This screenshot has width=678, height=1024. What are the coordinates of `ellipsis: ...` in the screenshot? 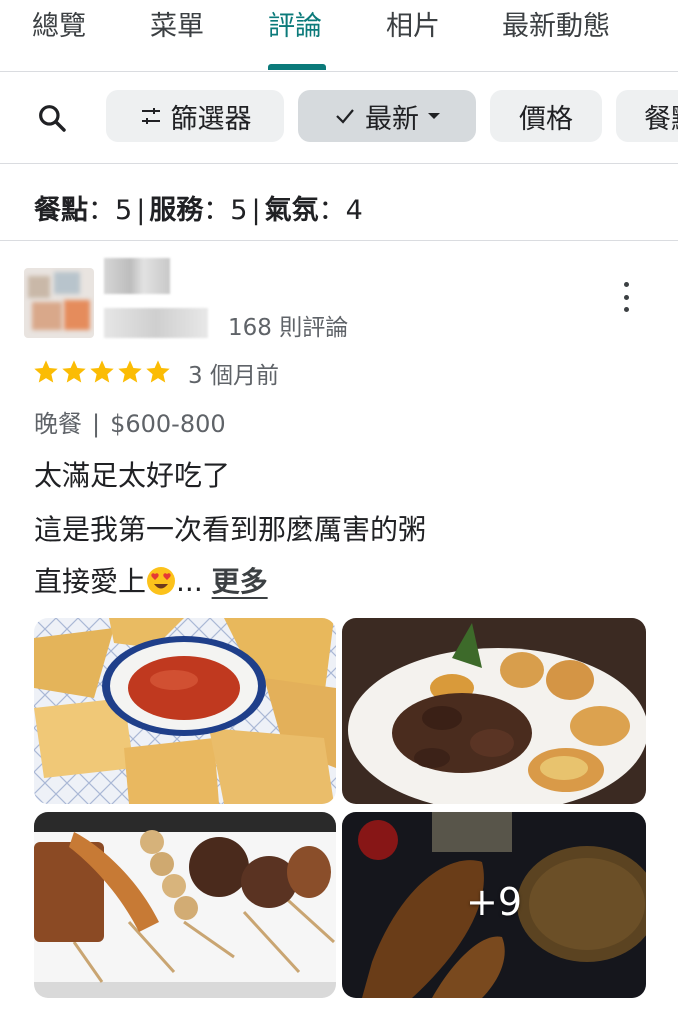 It's located at (189, 581).